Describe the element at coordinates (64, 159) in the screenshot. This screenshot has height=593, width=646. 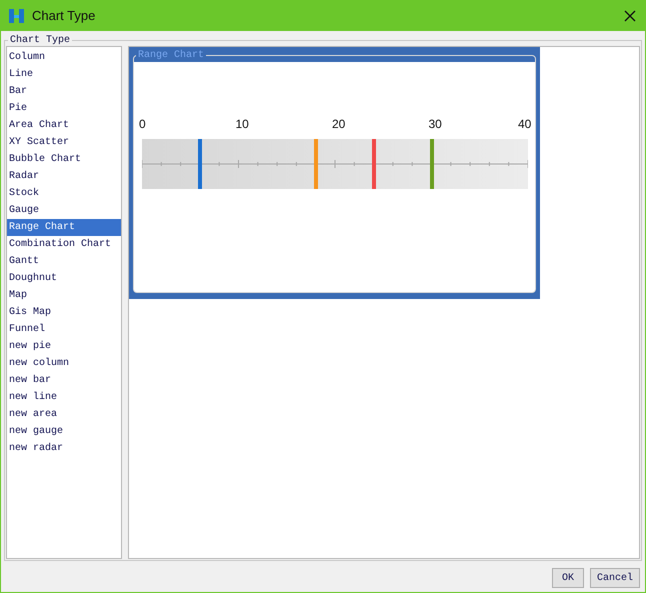
I see `list-item: Bubble Chart` at that location.